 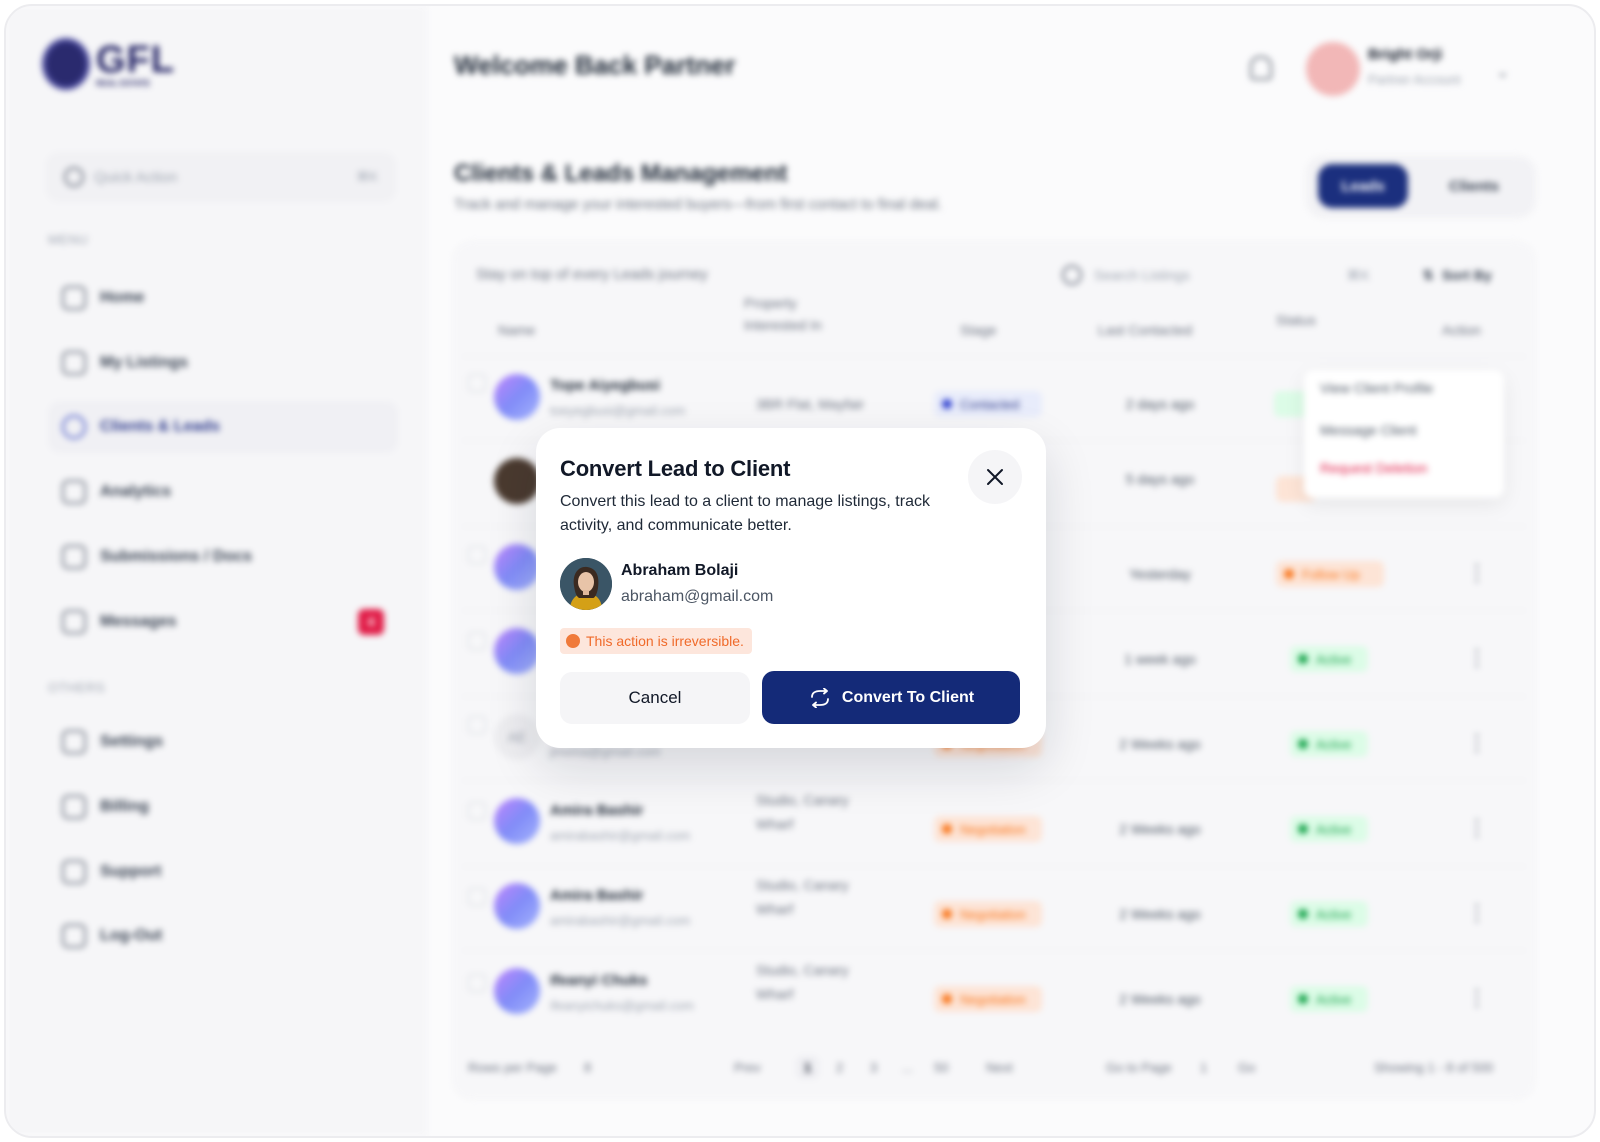 What do you see at coordinates (808, 1067) in the screenshot?
I see `page-1-button: 1` at bounding box center [808, 1067].